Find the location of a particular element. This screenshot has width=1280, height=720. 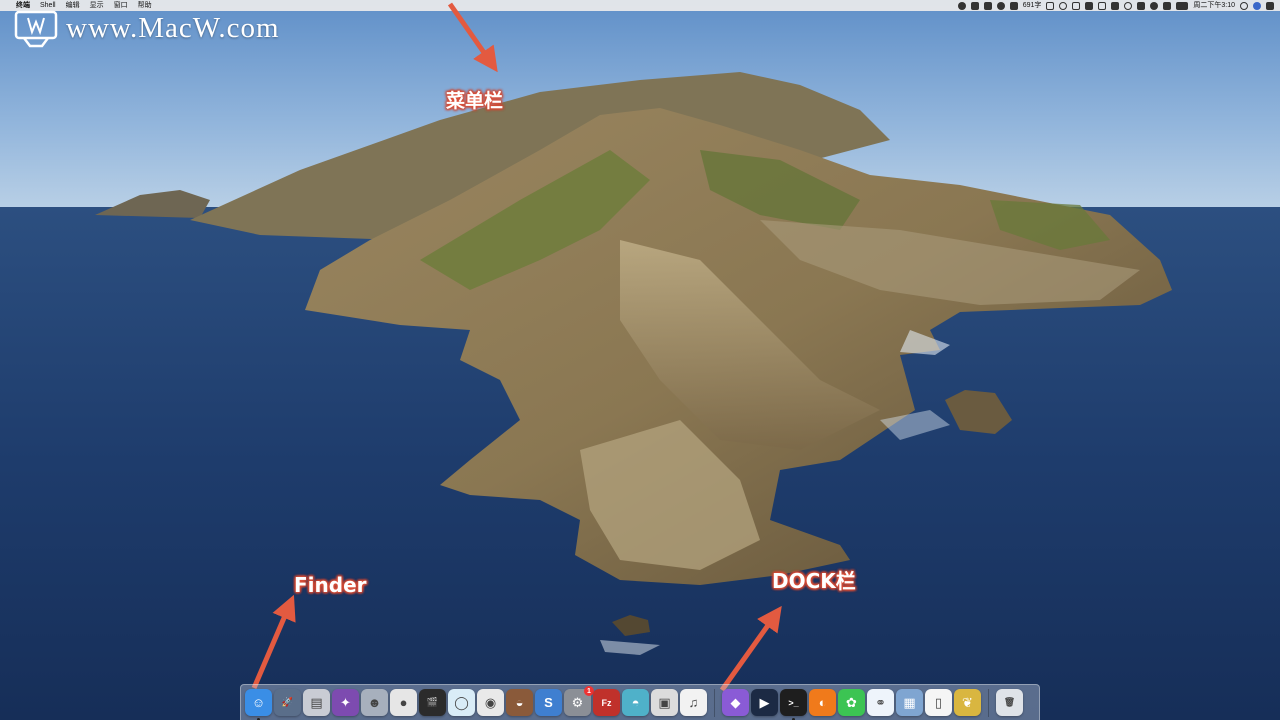

music-app-icon: ♫ is located at coordinates (693, 702).